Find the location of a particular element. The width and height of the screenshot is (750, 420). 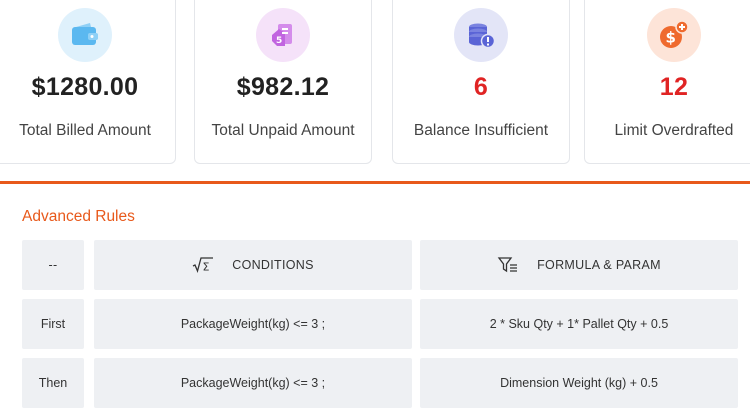

card-total-unpaid: 5 $982.12 Total Unpaid Amount is located at coordinates (283, 82).